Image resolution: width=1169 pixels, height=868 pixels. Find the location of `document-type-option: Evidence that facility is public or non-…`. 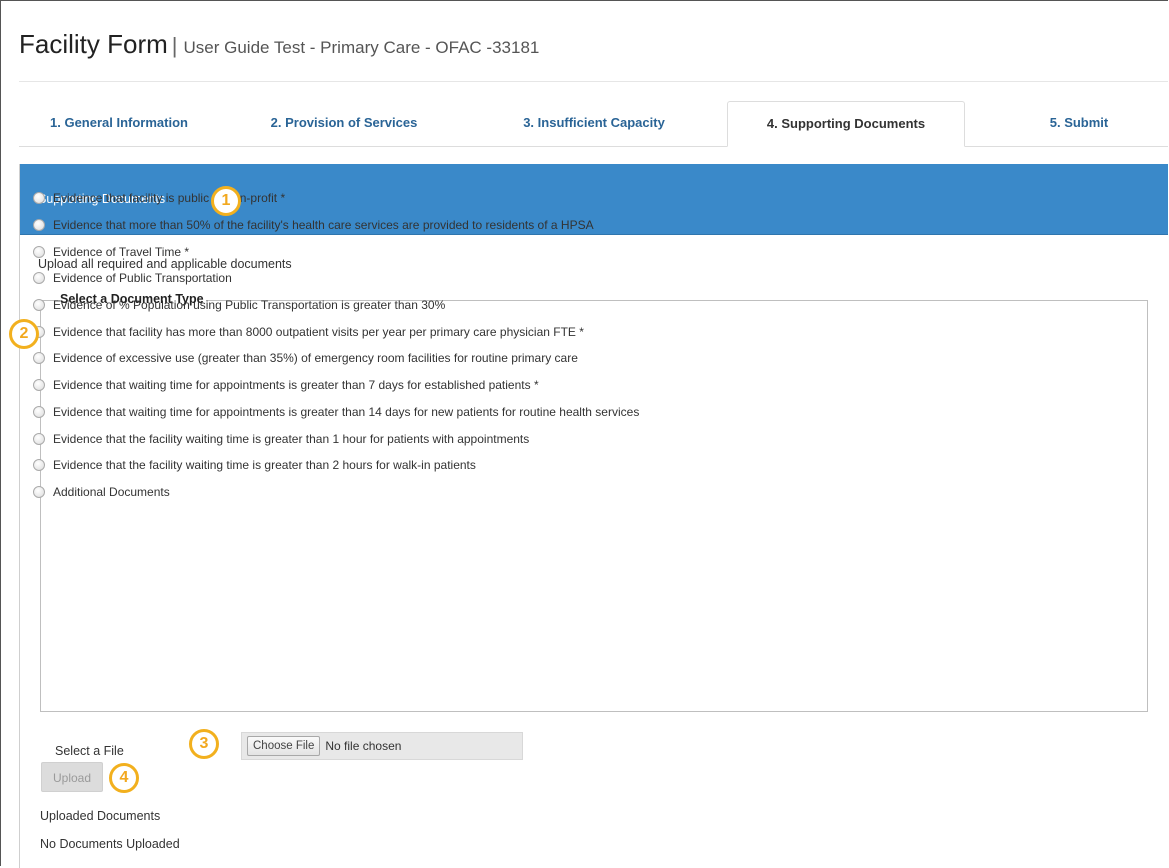

document-type-option: Evidence that facility is public or non-… is located at coordinates (336, 198).